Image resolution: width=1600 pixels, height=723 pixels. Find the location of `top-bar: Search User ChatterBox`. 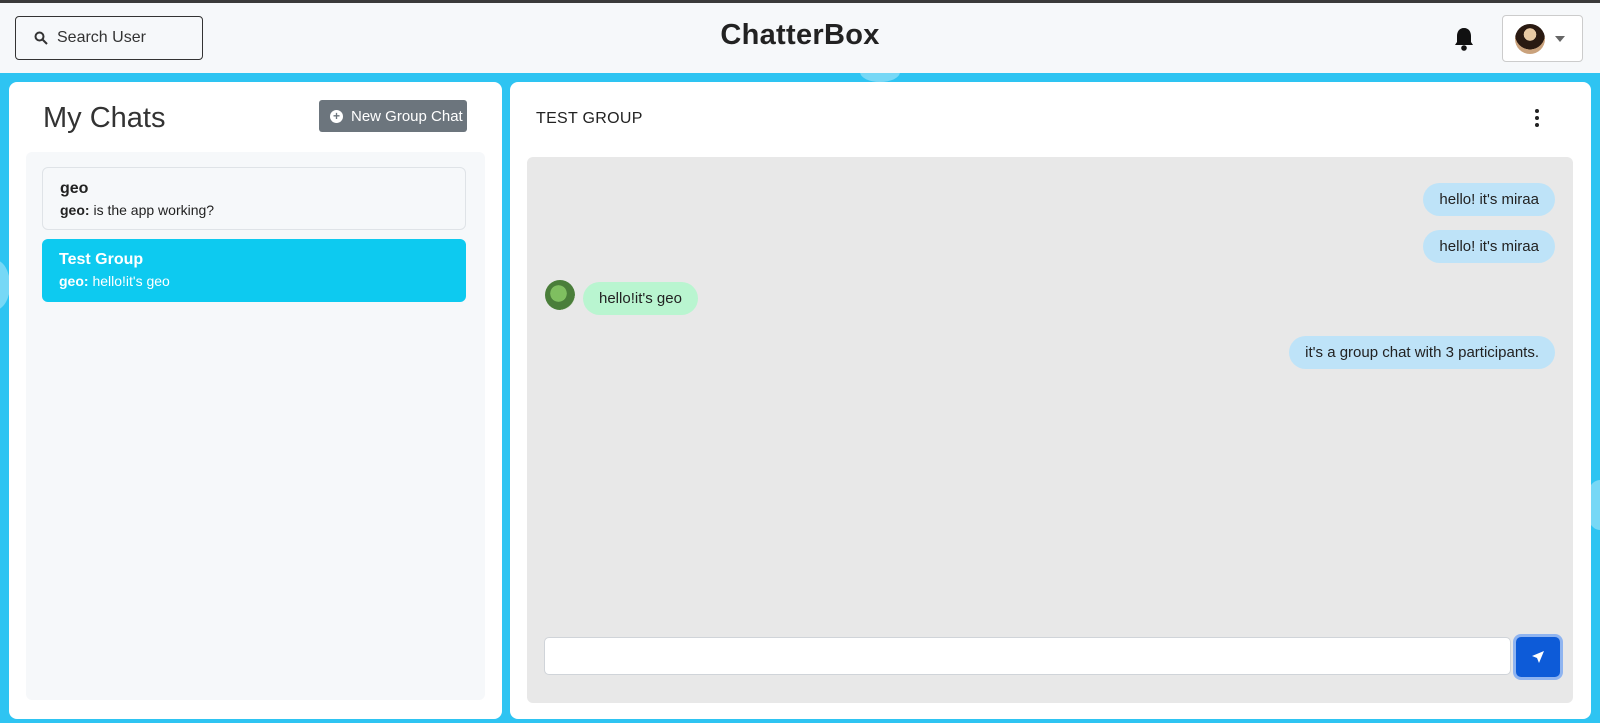

top-bar: Search User ChatterBox is located at coordinates (800, 36).